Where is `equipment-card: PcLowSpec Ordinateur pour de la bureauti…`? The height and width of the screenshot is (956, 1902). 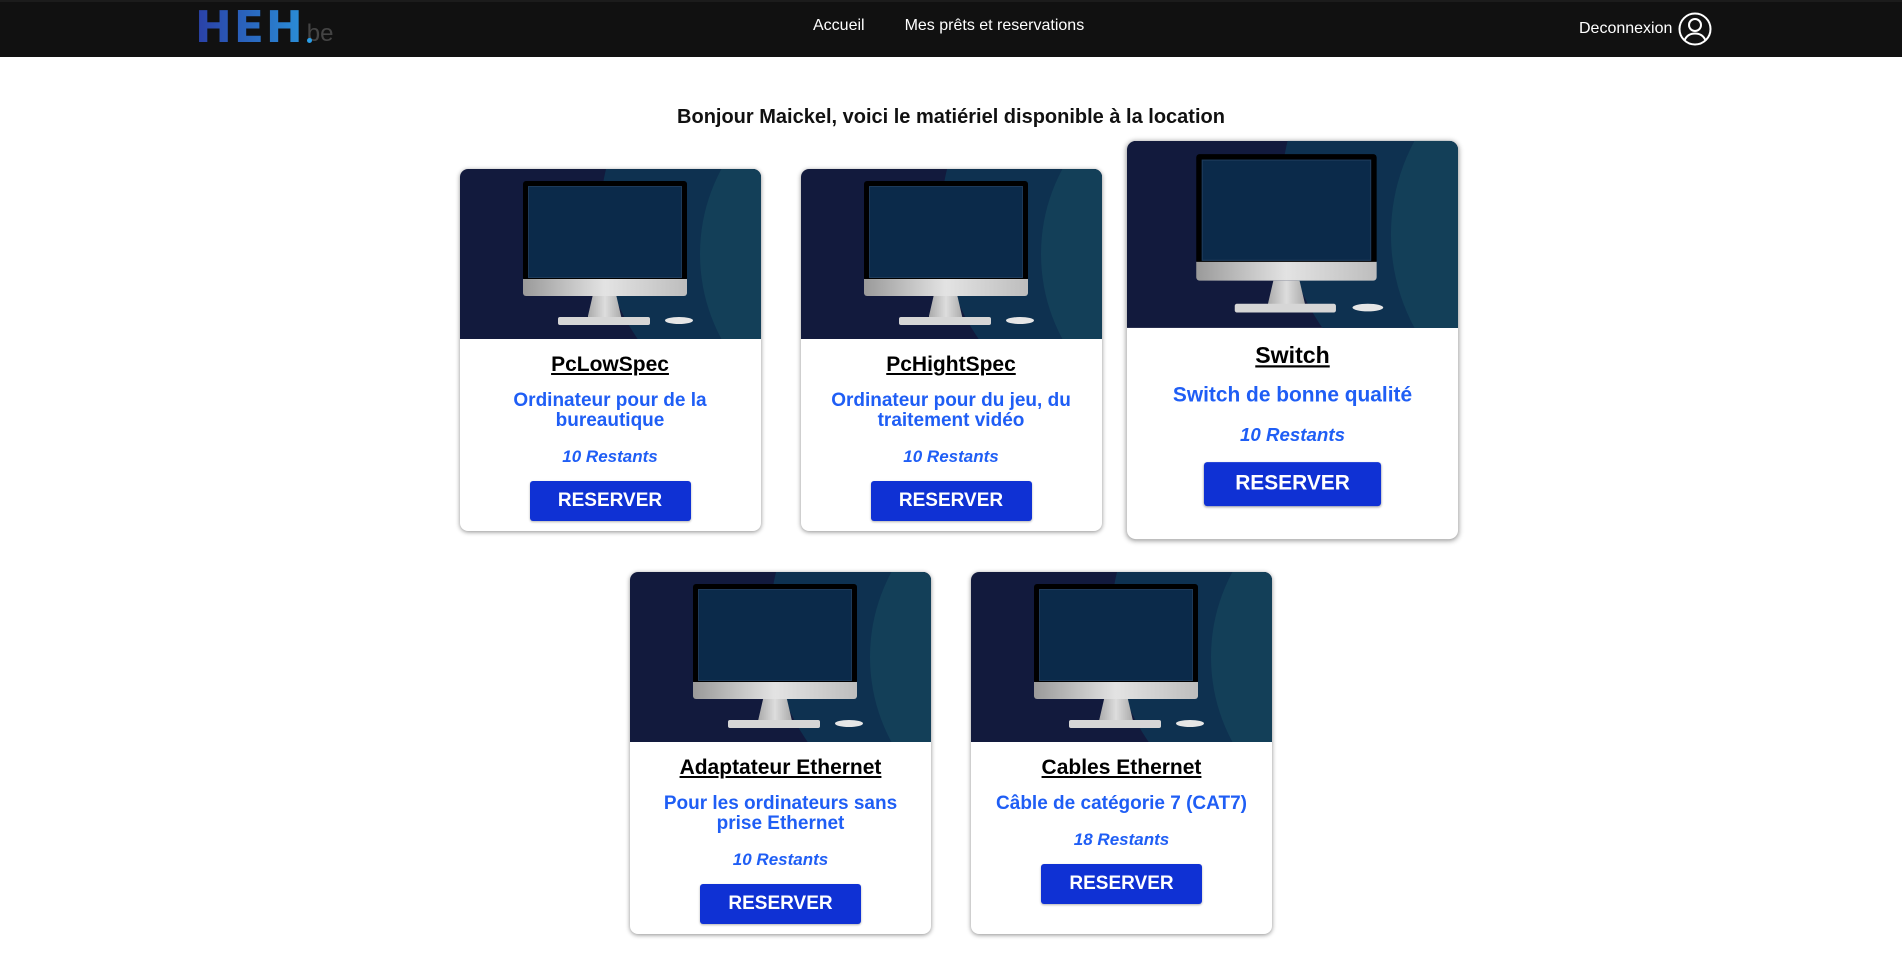
equipment-card: PcLowSpec Ordinateur pour de la bureauti… is located at coordinates (610, 350).